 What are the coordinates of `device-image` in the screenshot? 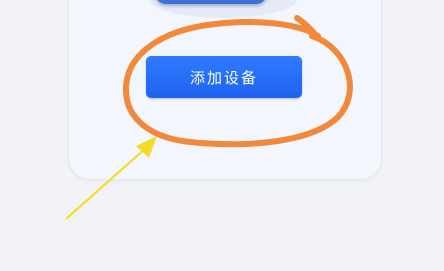 It's located at (211, 2).